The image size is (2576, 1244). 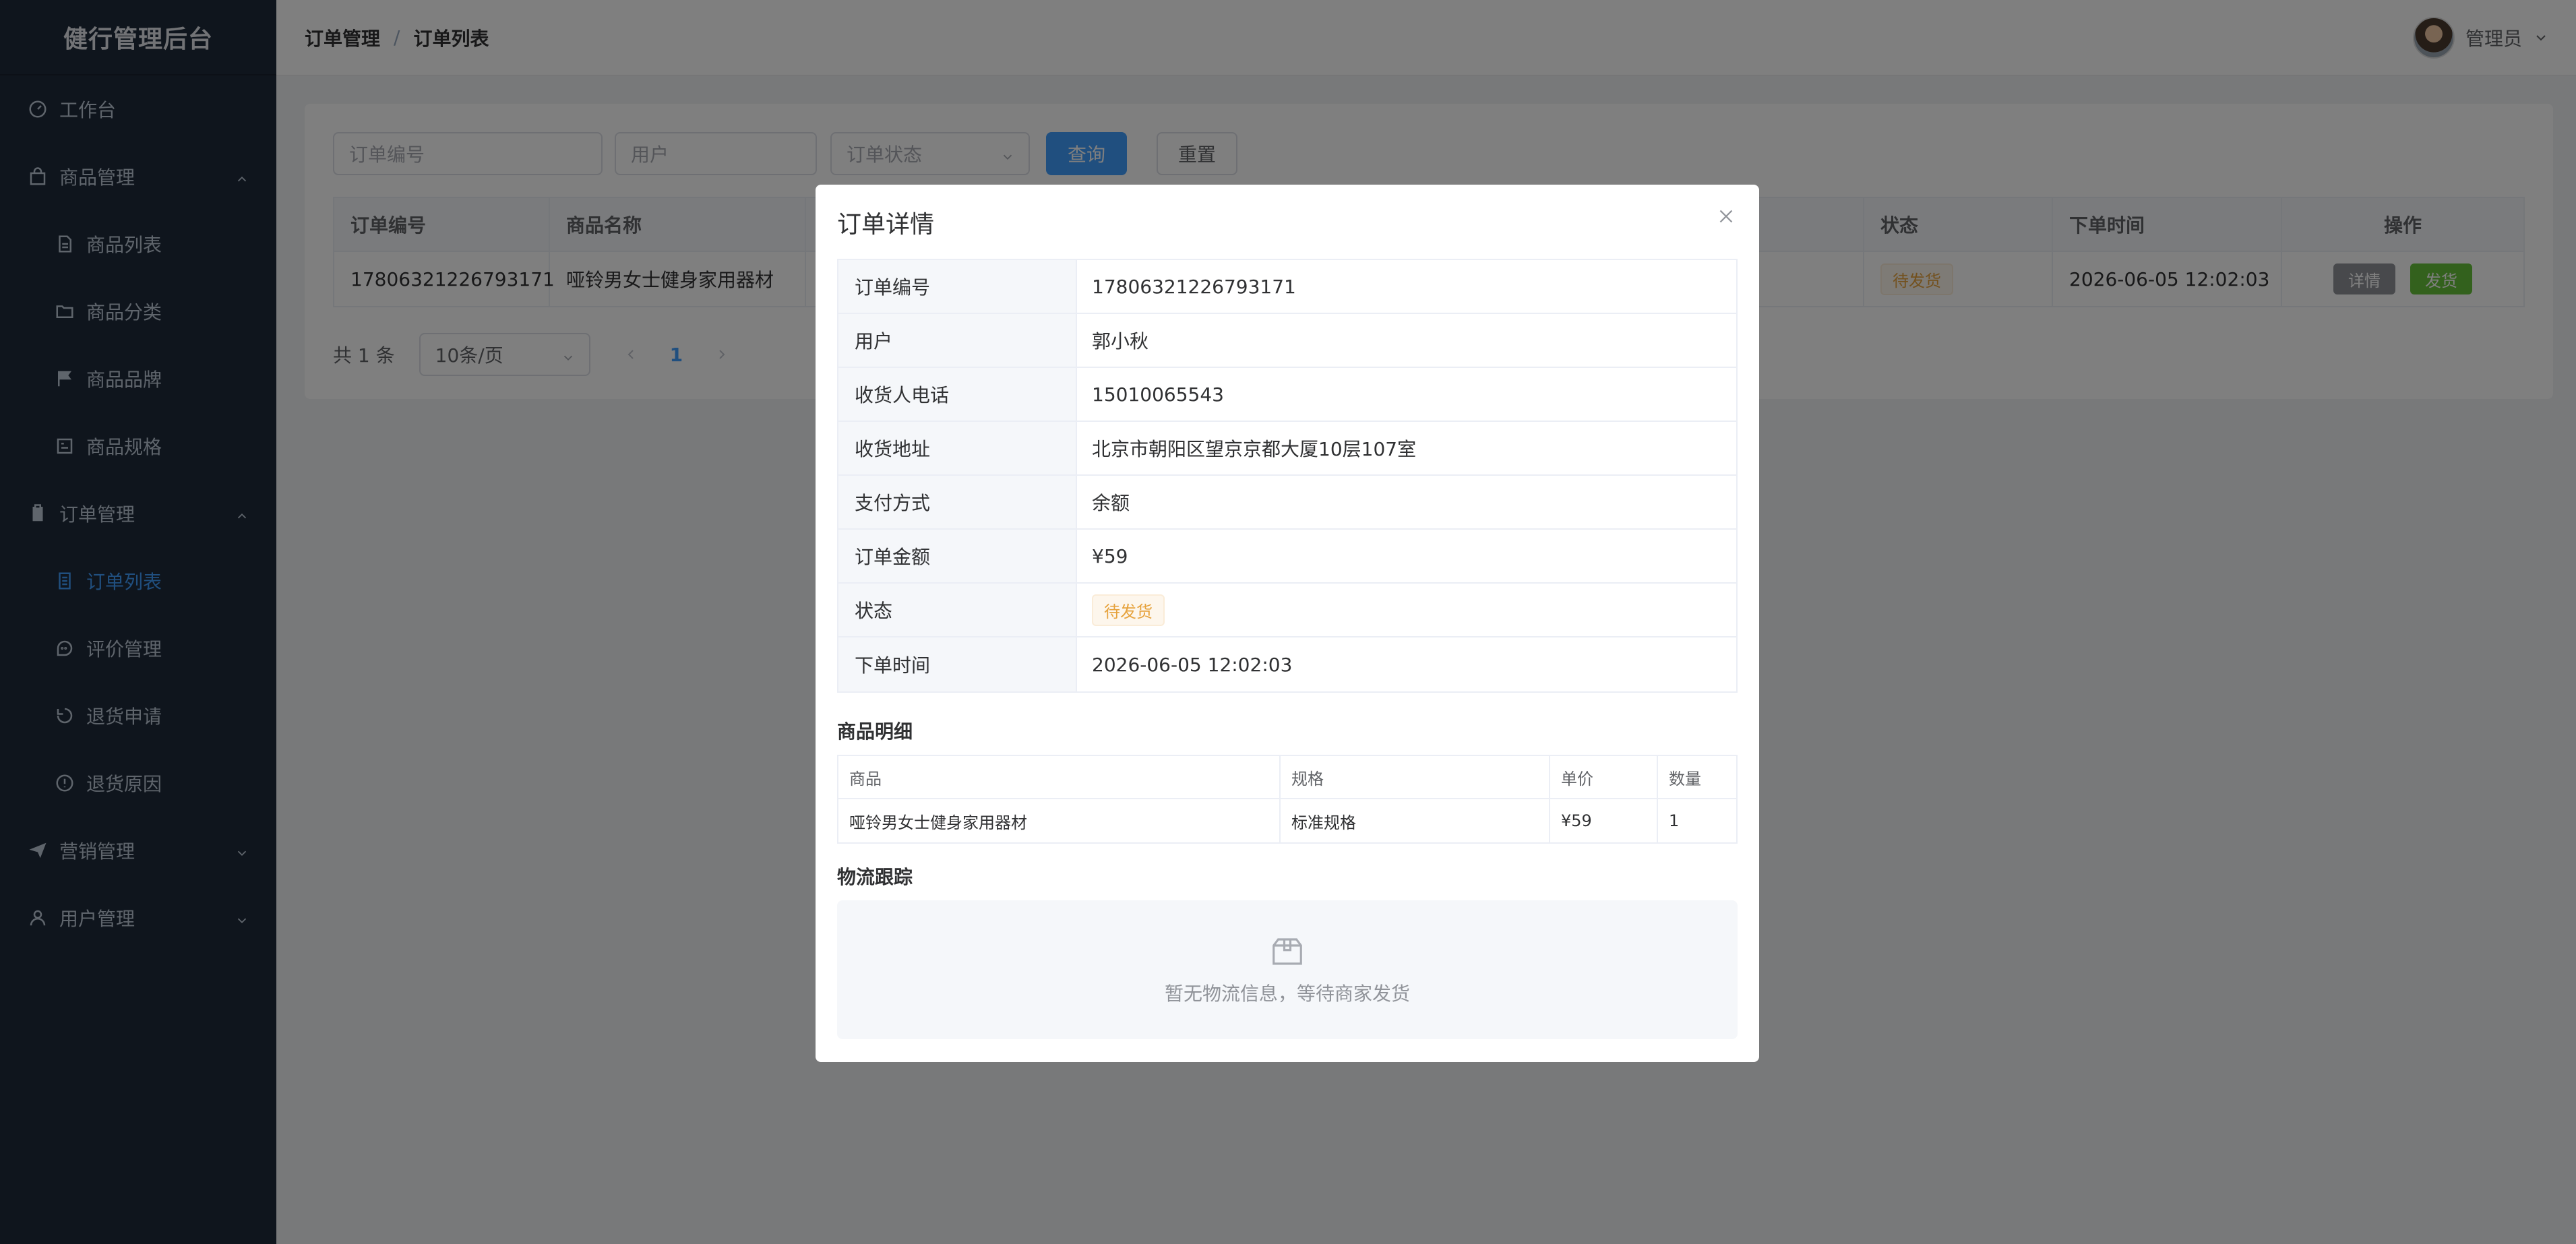 I want to click on column-header: 商品, so click(x=1060, y=777).